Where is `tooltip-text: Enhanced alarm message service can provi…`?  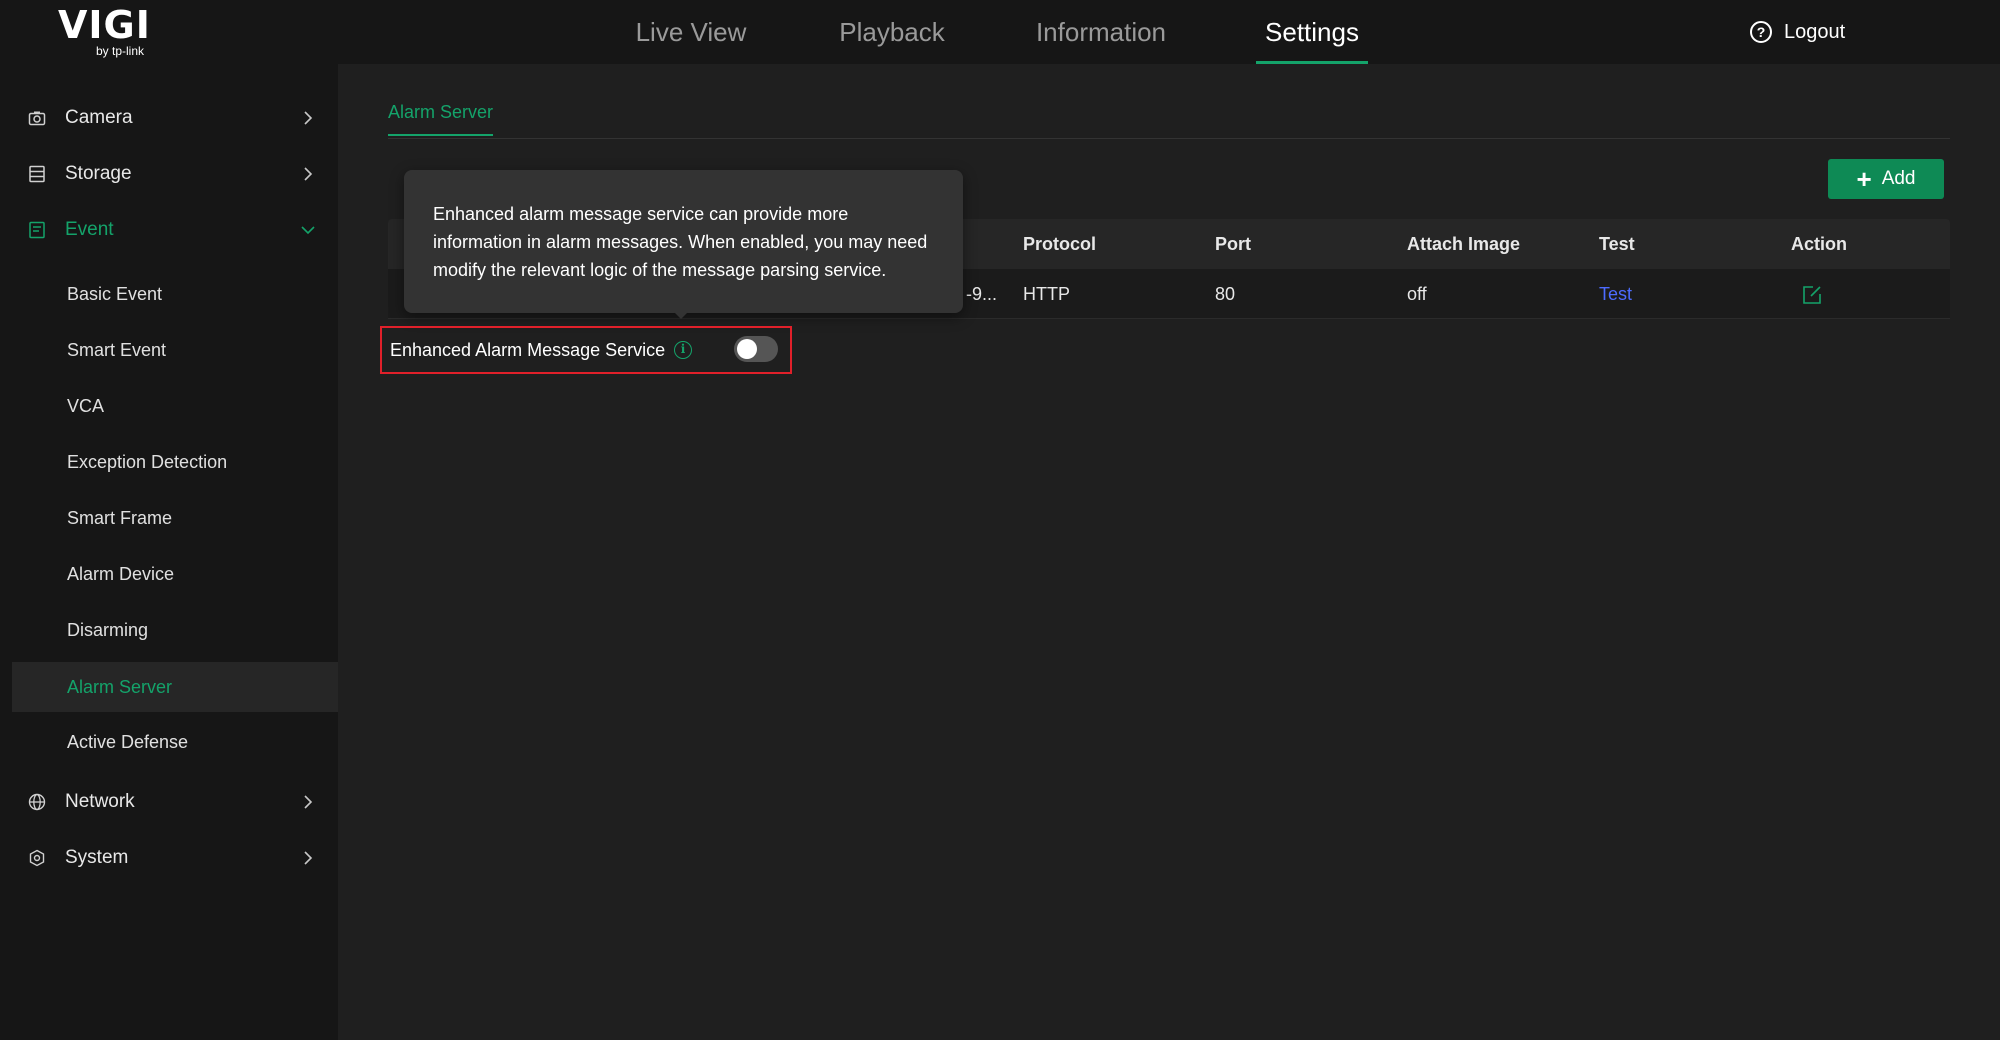
tooltip-text: Enhanced alarm message service can provi… is located at coordinates (680, 242).